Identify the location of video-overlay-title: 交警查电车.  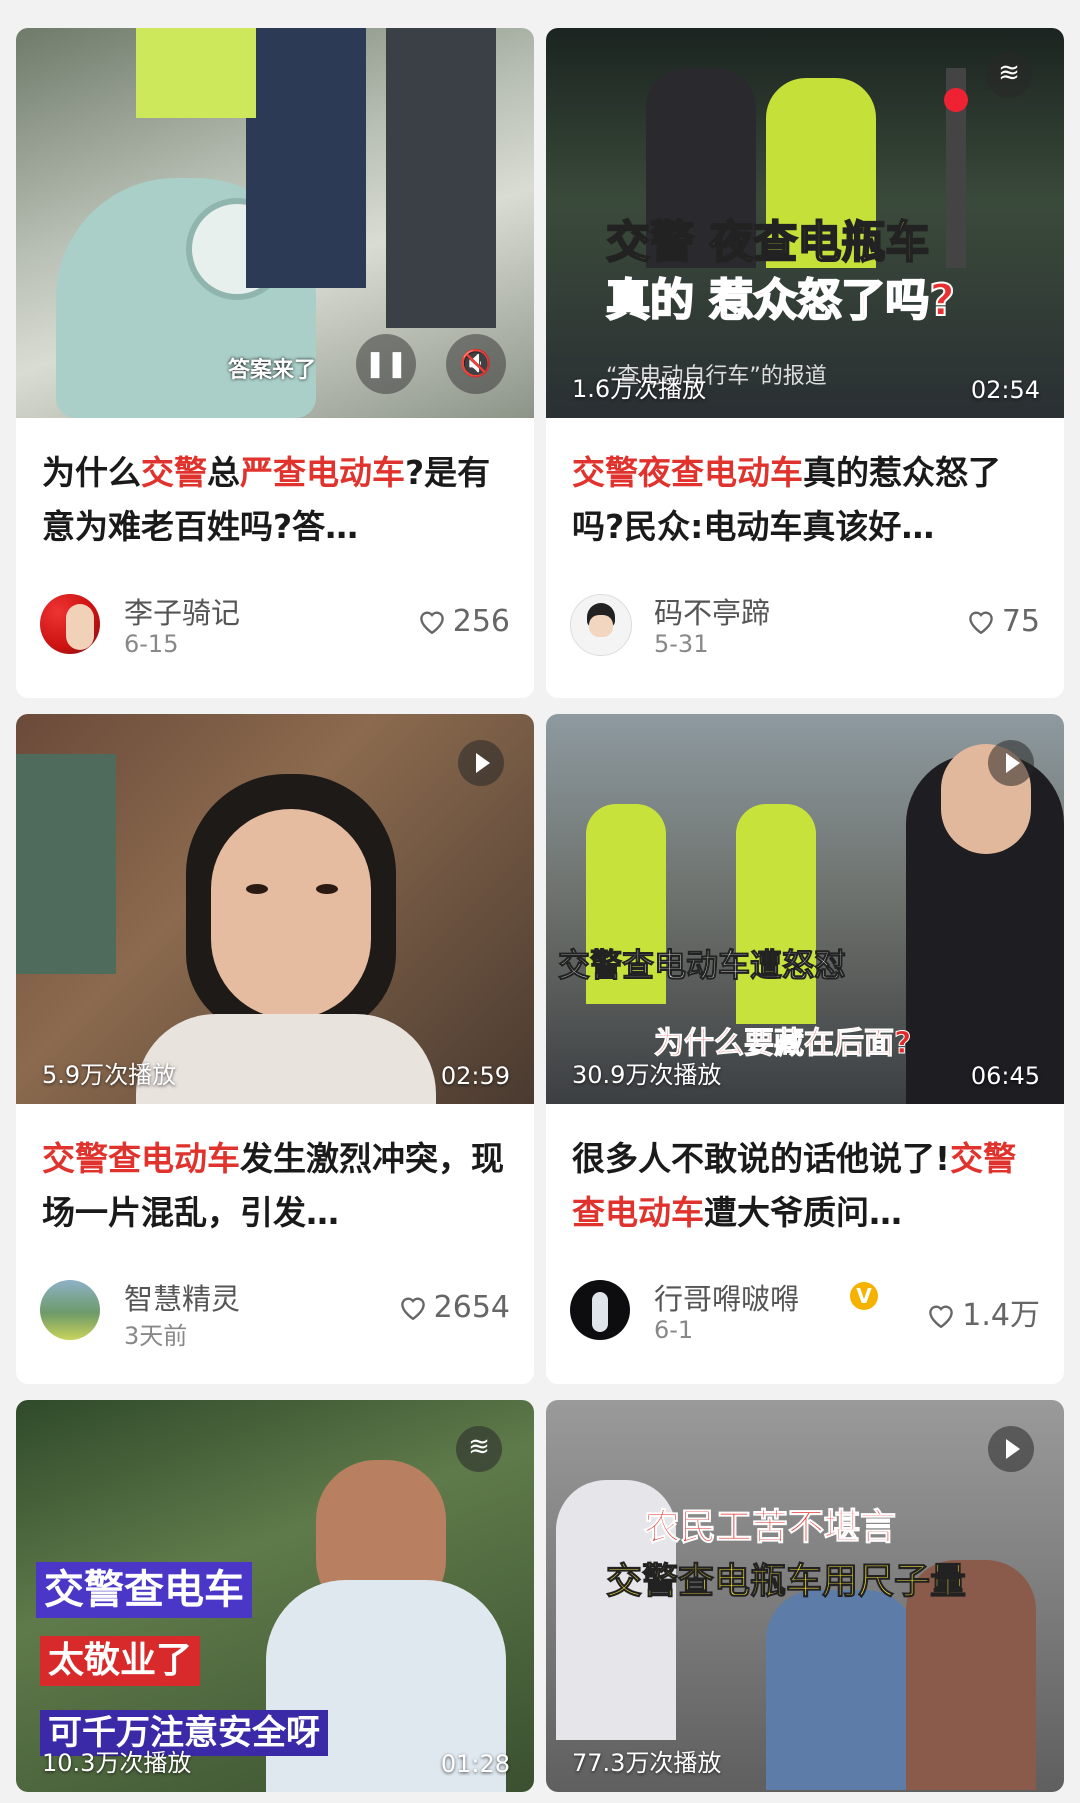
(144, 1590).